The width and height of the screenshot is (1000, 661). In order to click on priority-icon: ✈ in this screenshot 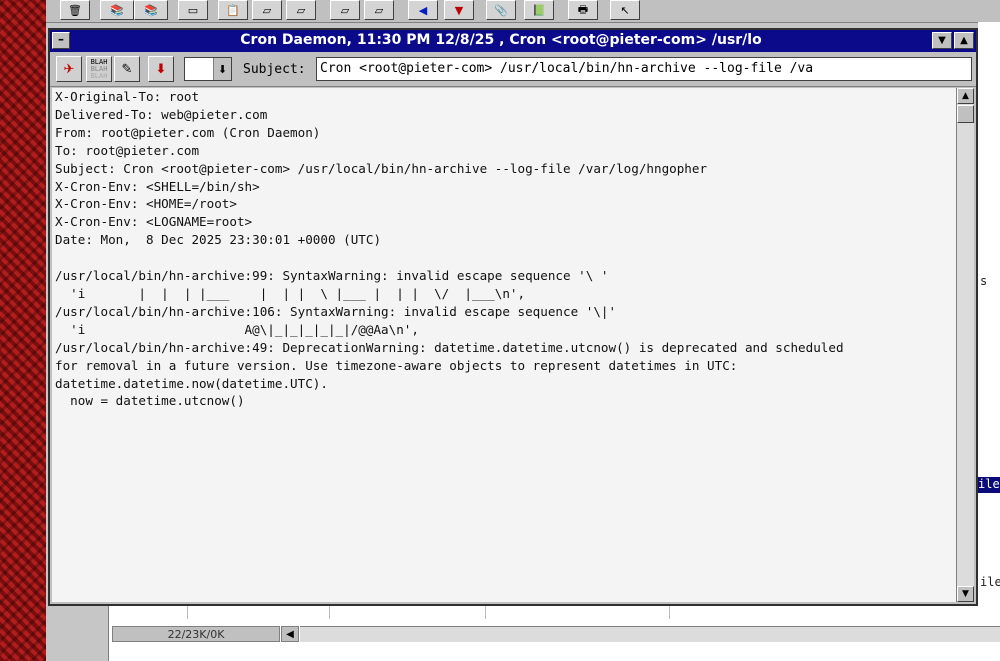, I will do `click(69, 69)`.